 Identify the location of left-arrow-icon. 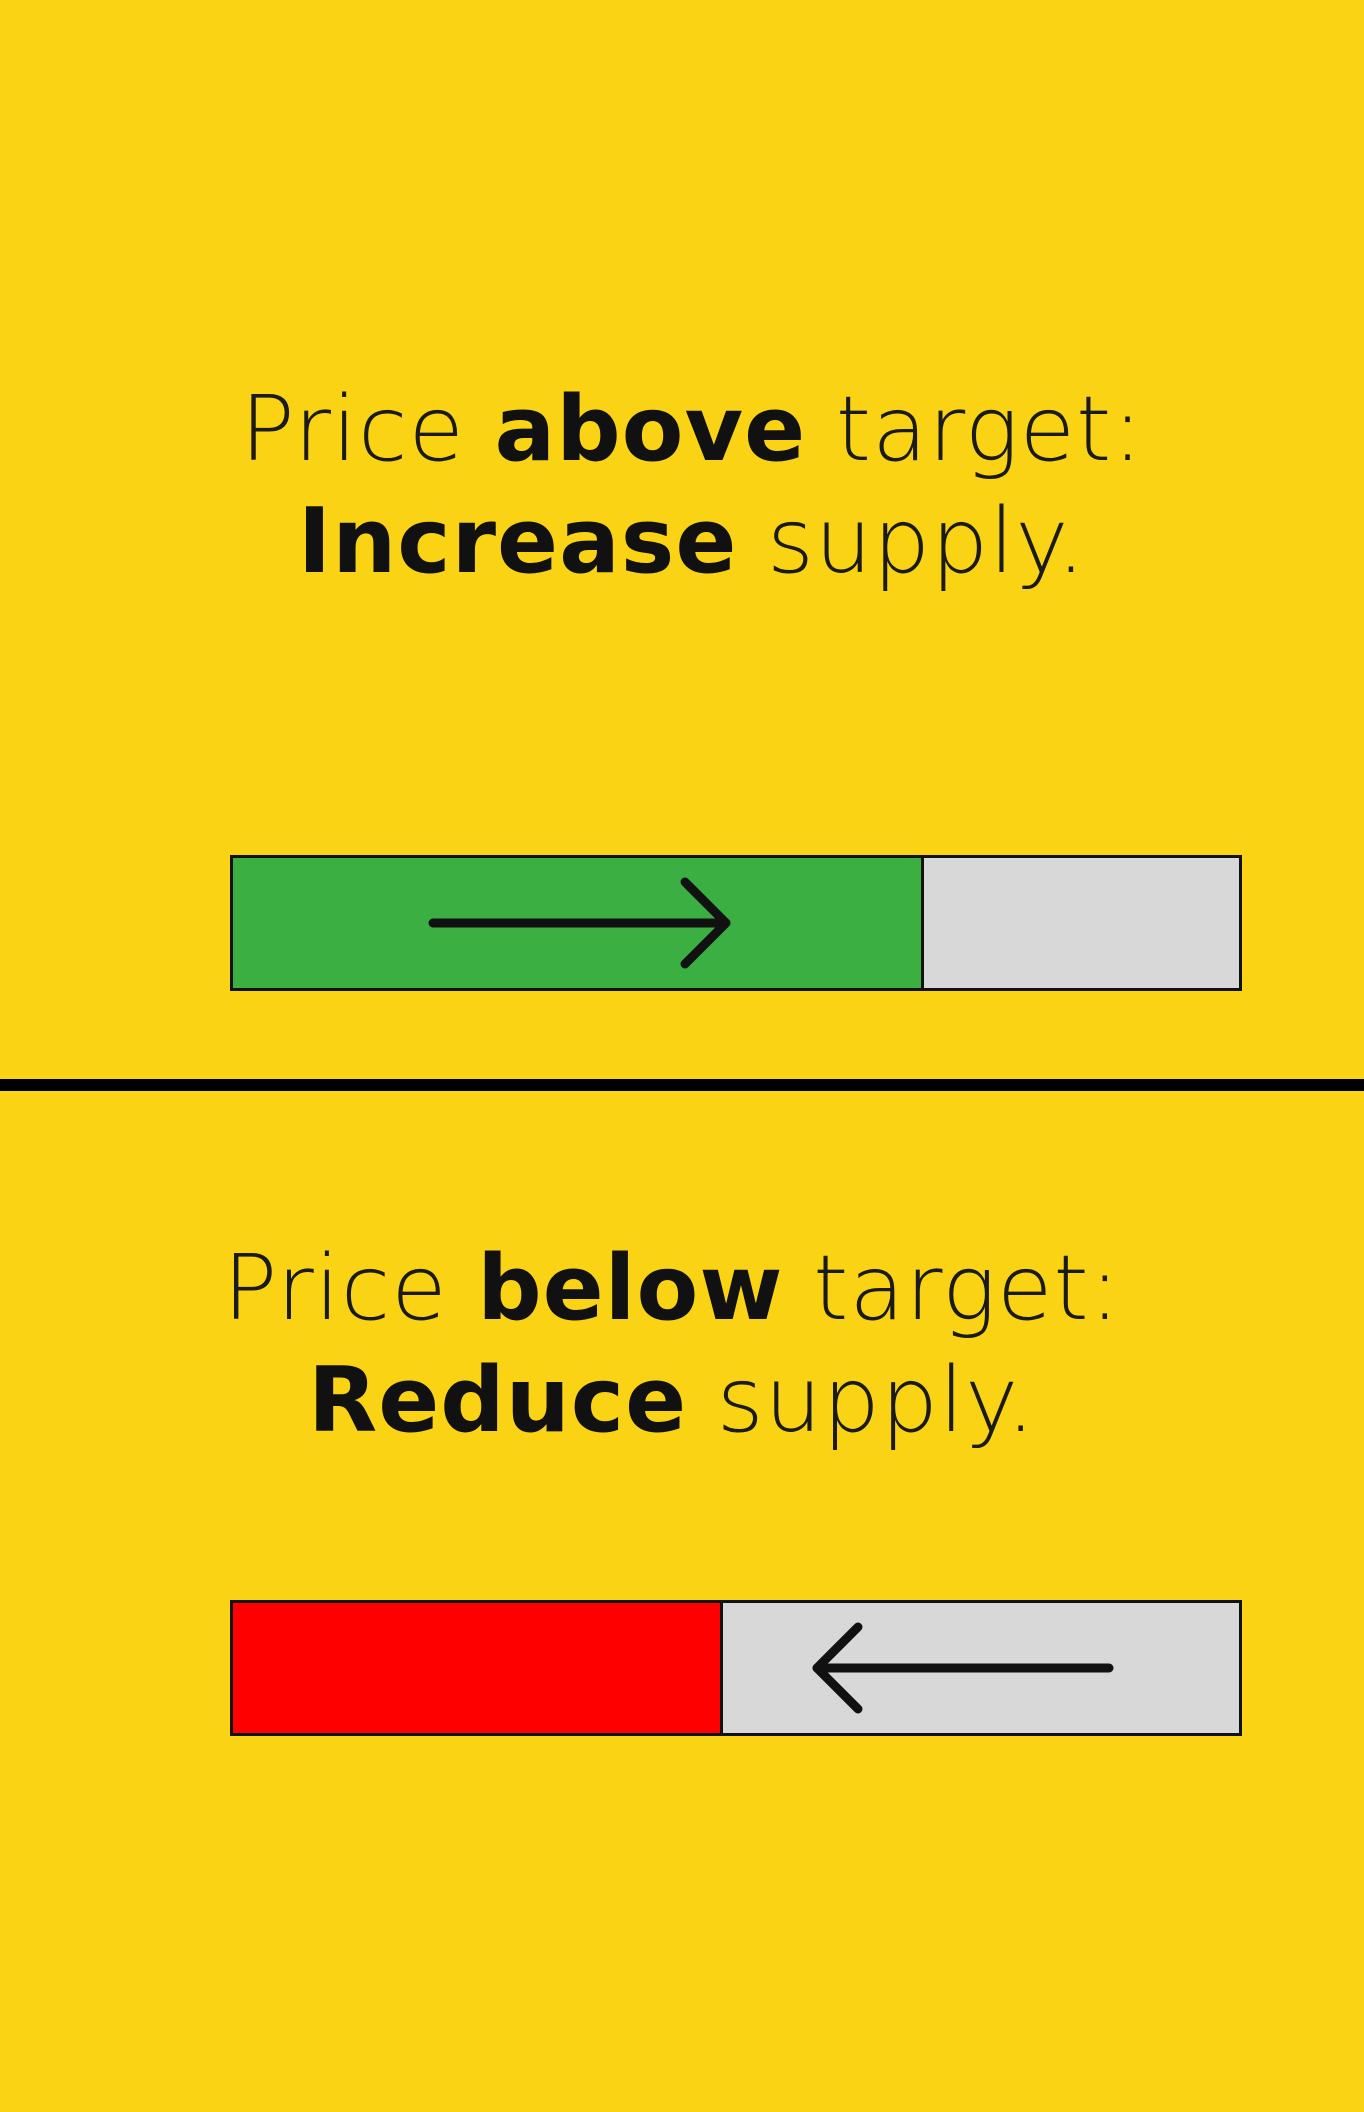
(963, 1668).